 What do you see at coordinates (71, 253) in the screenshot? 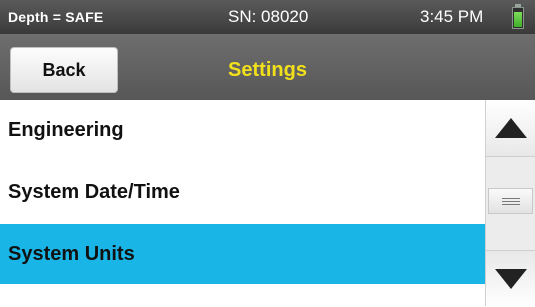
I see `list-item-label: System Units` at bounding box center [71, 253].